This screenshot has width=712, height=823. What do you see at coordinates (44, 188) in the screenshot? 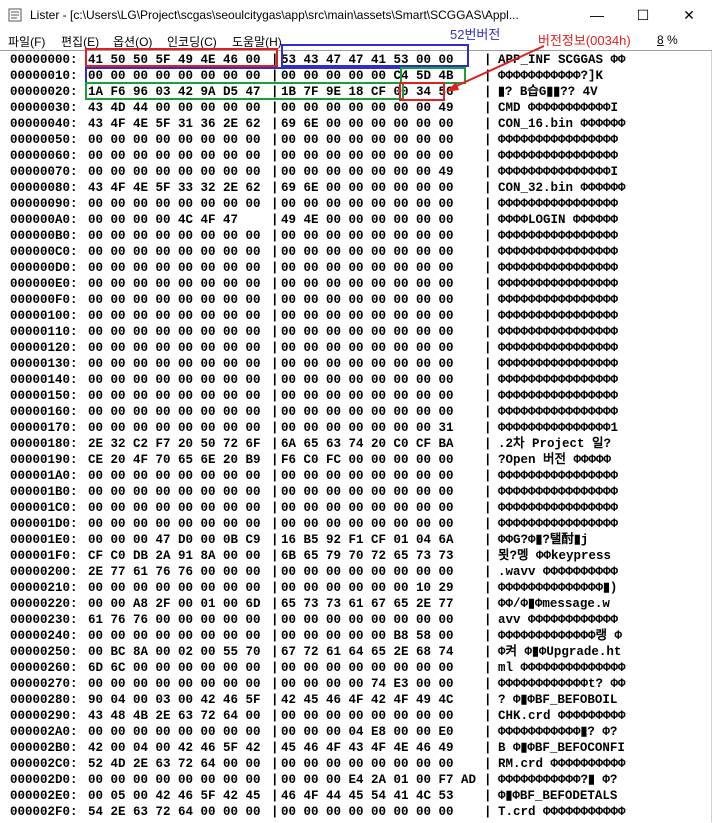
I see `hex-address: 00000080:` at bounding box center [44, 188].